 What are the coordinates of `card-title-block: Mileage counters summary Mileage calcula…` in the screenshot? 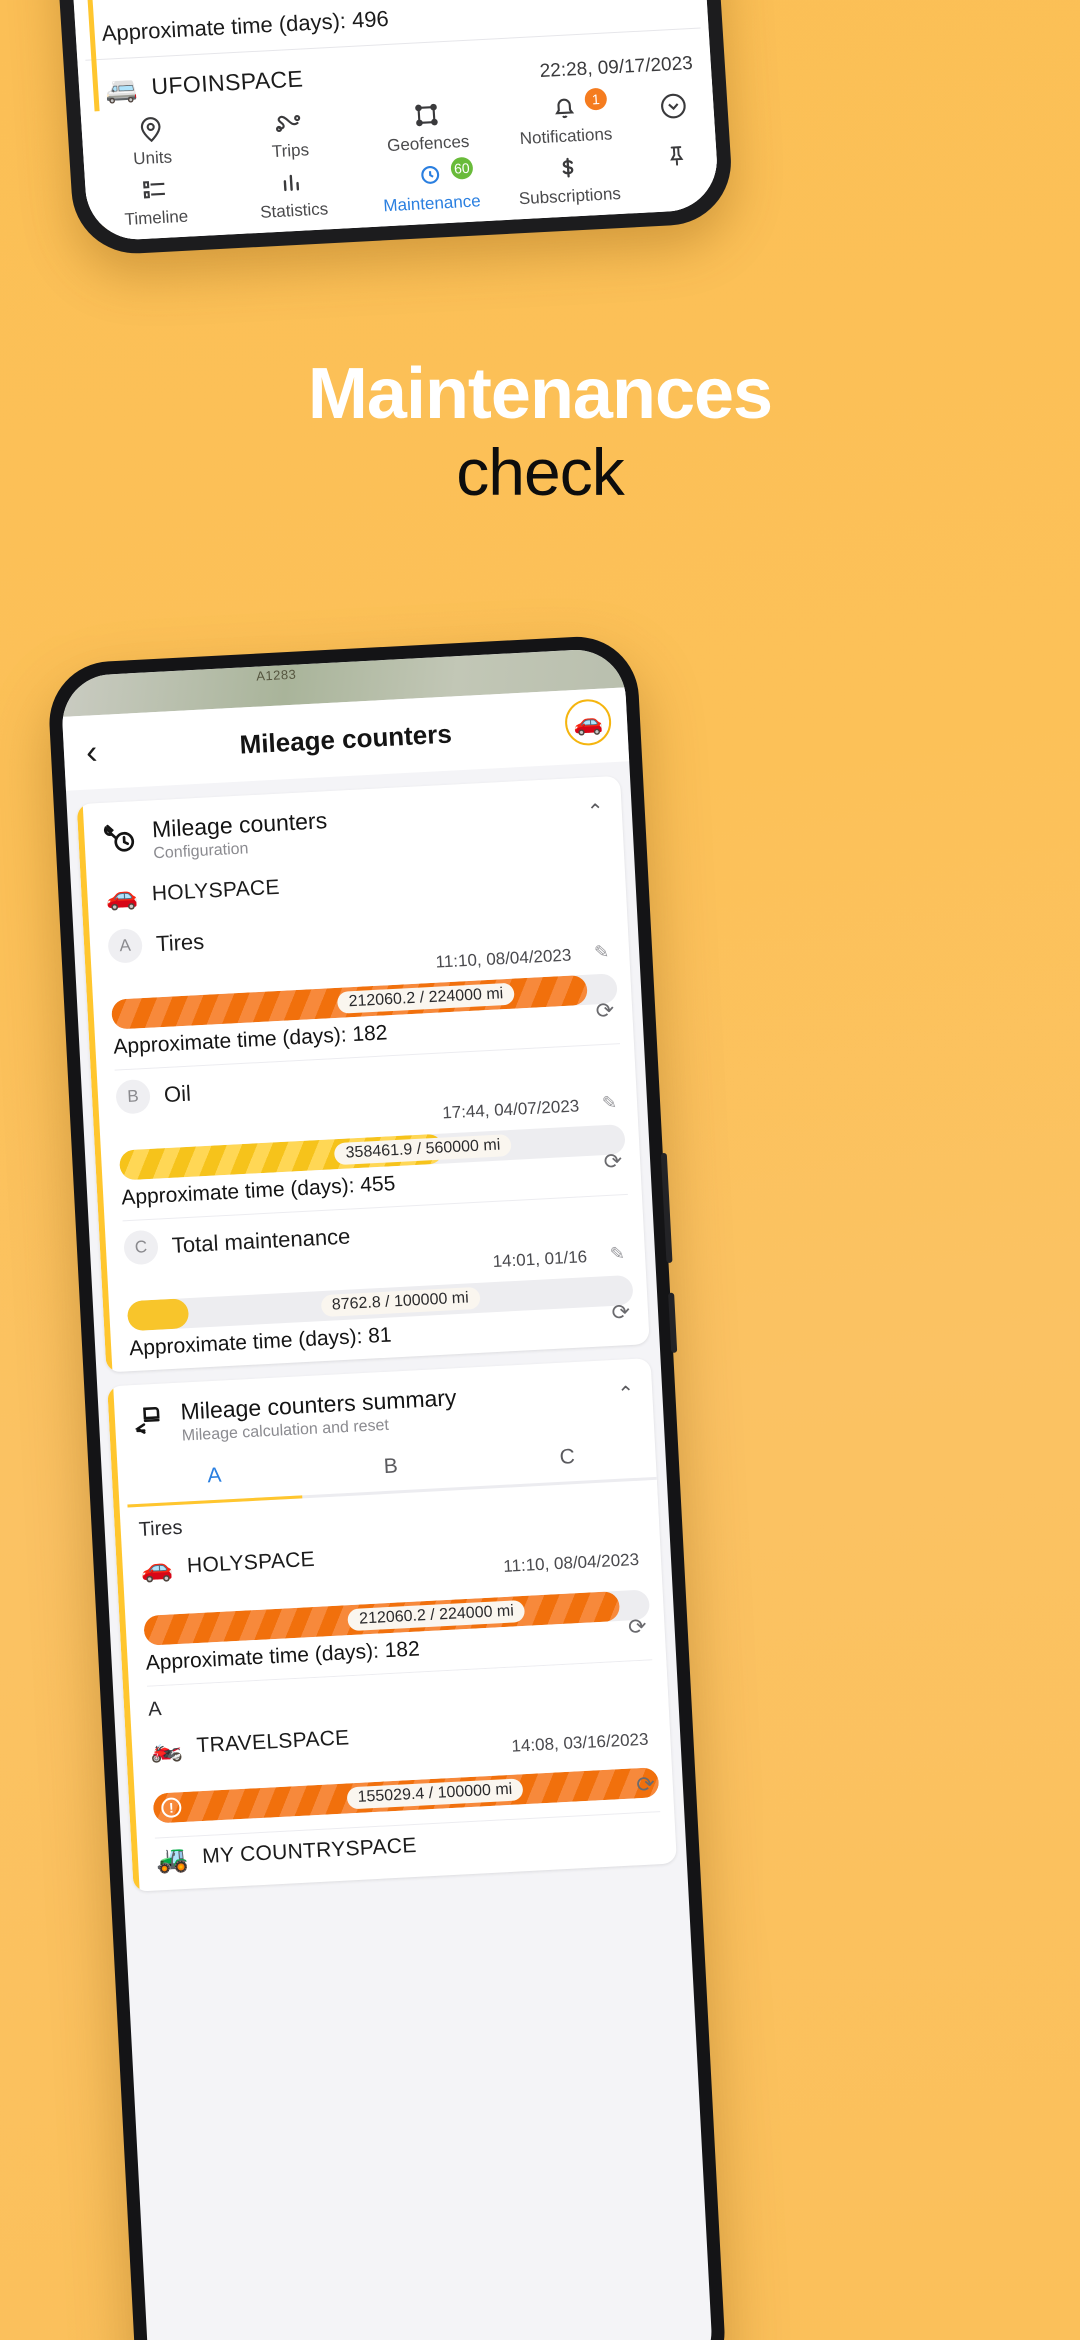 It's located at (319, 1414).